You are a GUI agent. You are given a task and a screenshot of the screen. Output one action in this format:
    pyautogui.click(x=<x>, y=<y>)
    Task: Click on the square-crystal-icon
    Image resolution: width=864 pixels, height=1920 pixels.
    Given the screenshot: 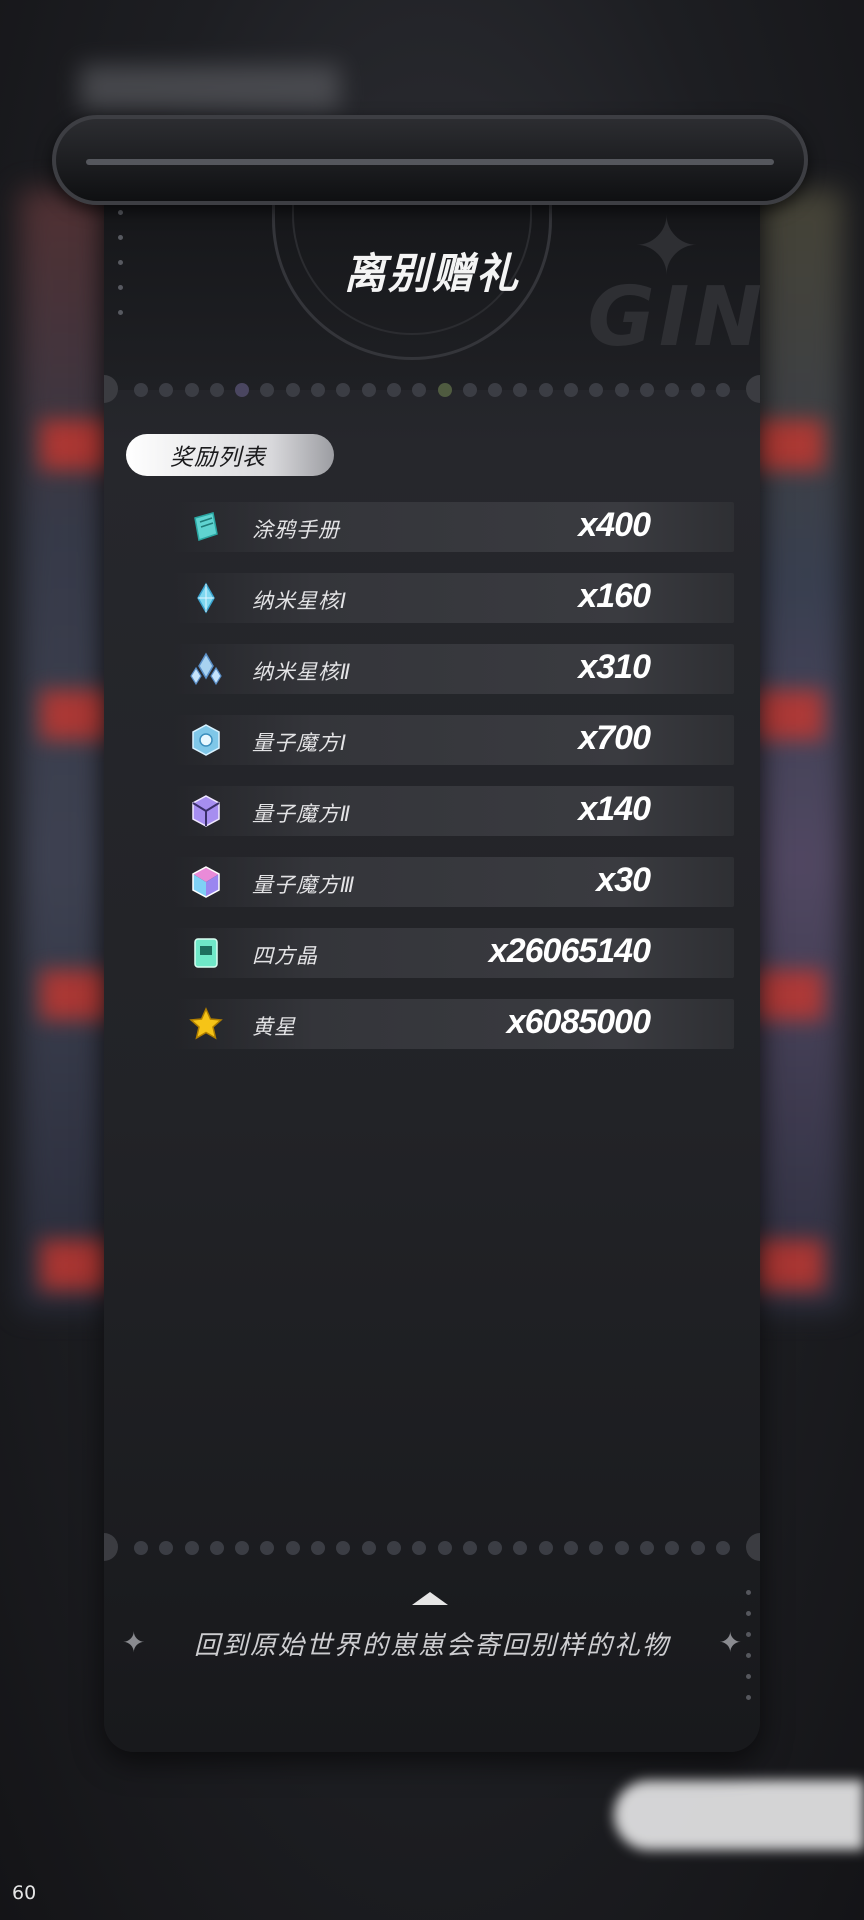 What is the action you would take?
    pyautogui.click(x=206, y=953)
    